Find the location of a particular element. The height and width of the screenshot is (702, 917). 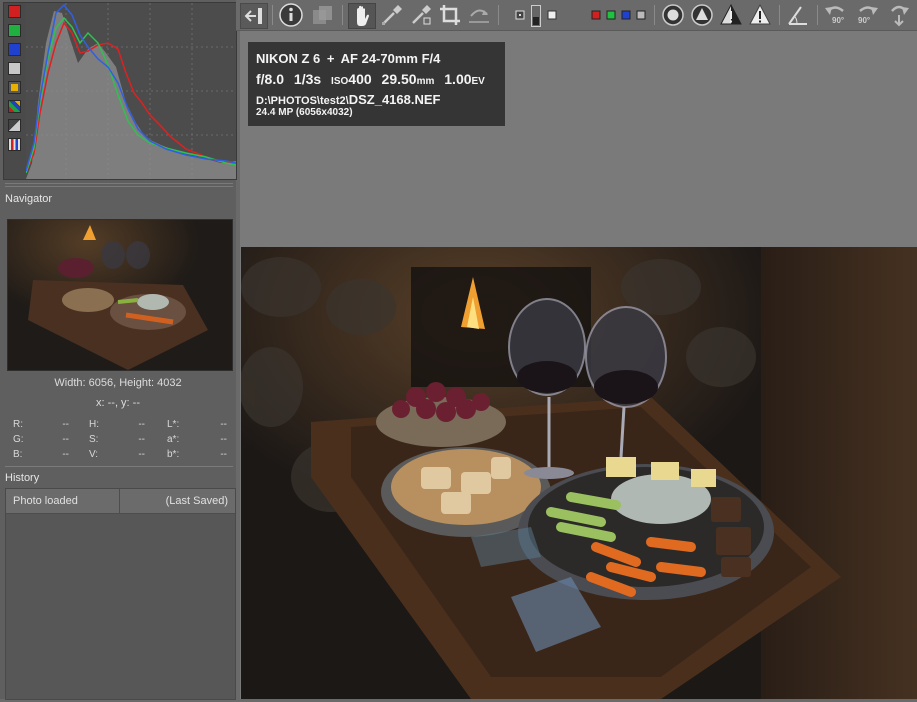

b-star-label: b*: is located at coordinates (173, 454).